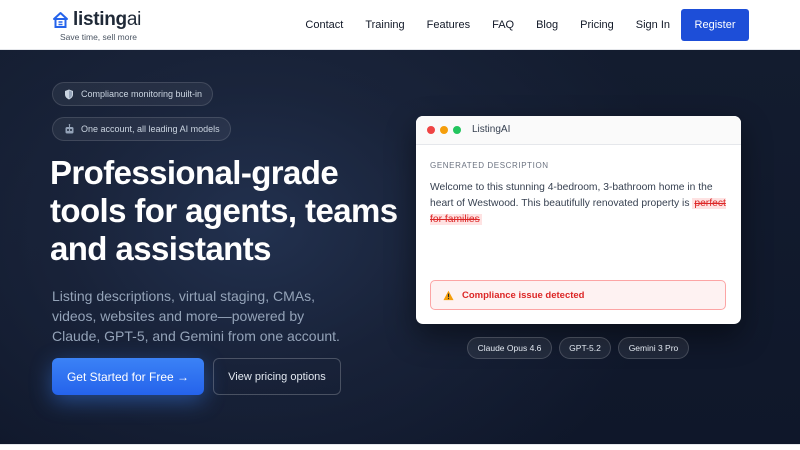 The height and width of the screenshot is (450, 800). Describe the element at coordinates (60, 20) in the screenshot. I see `house-icon` at that location.